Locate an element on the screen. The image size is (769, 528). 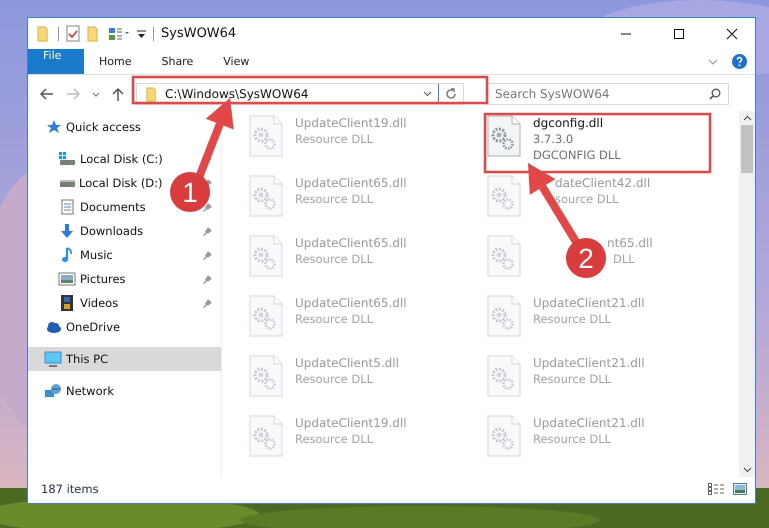
back-icon is located at coordinates (47, 94).